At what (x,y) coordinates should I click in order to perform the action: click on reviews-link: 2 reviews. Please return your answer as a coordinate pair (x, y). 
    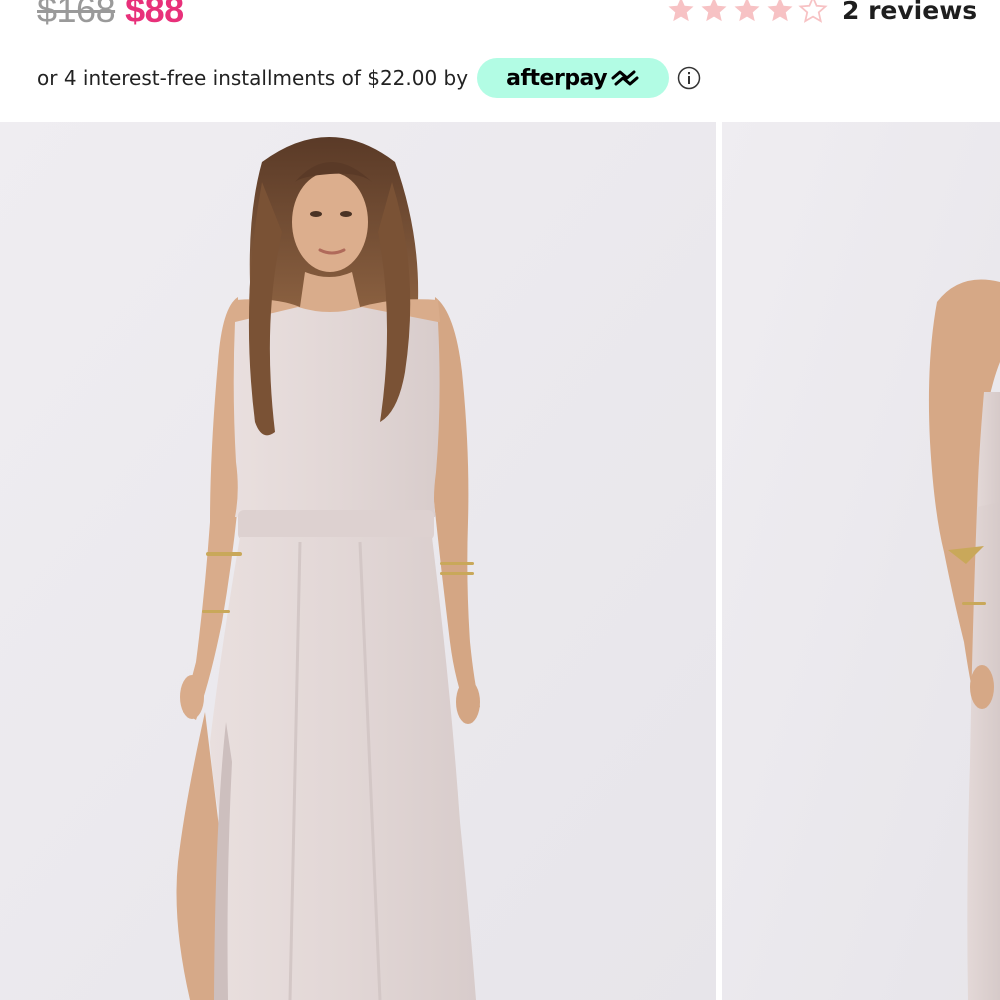
    Looking at the image, I should click on (909, 12).